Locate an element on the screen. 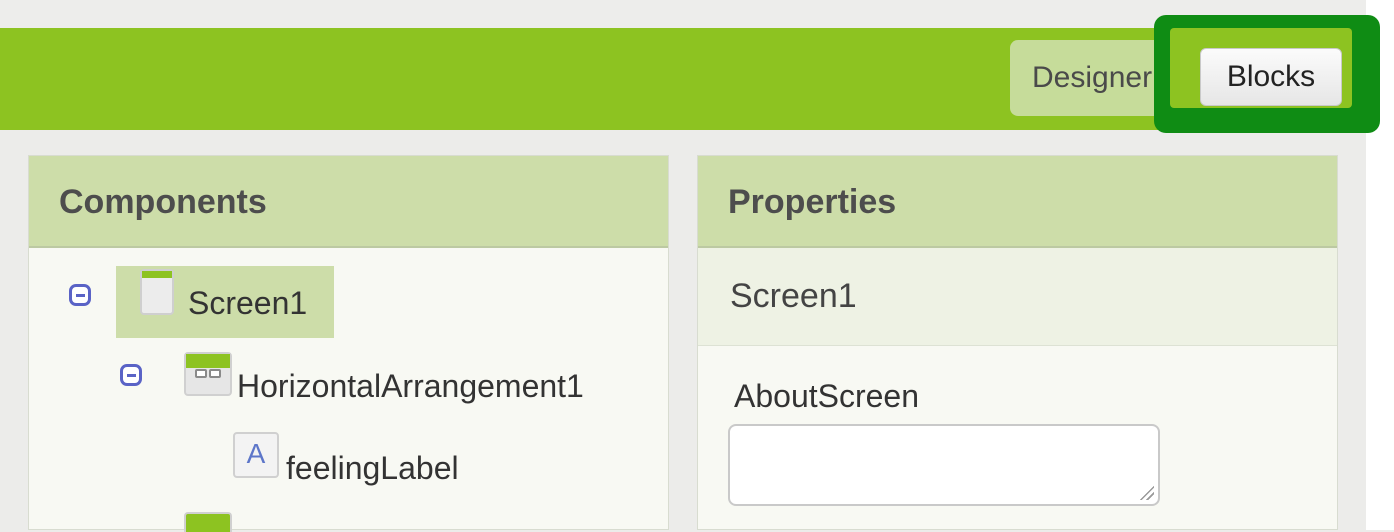 The height and width of the screenshot is (532, 1394). tree-item-feelinglabel: feelingLabel is located at coordinates (372, 468).